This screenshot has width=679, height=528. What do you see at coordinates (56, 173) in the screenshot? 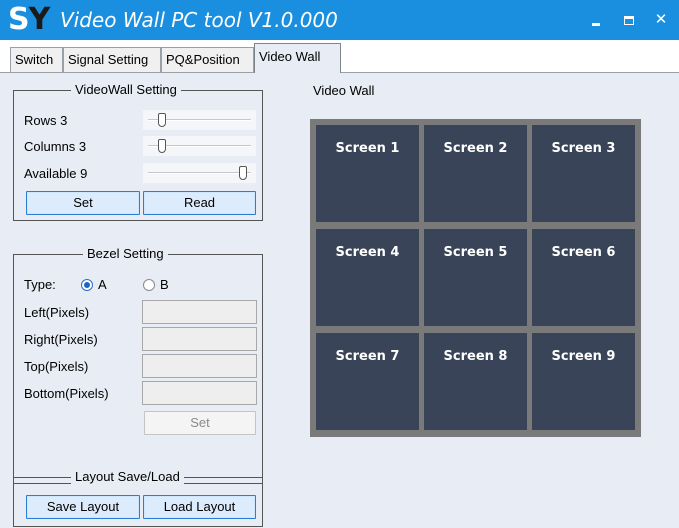
I see `available-label: Available 9` at bounding box center [56, 173].